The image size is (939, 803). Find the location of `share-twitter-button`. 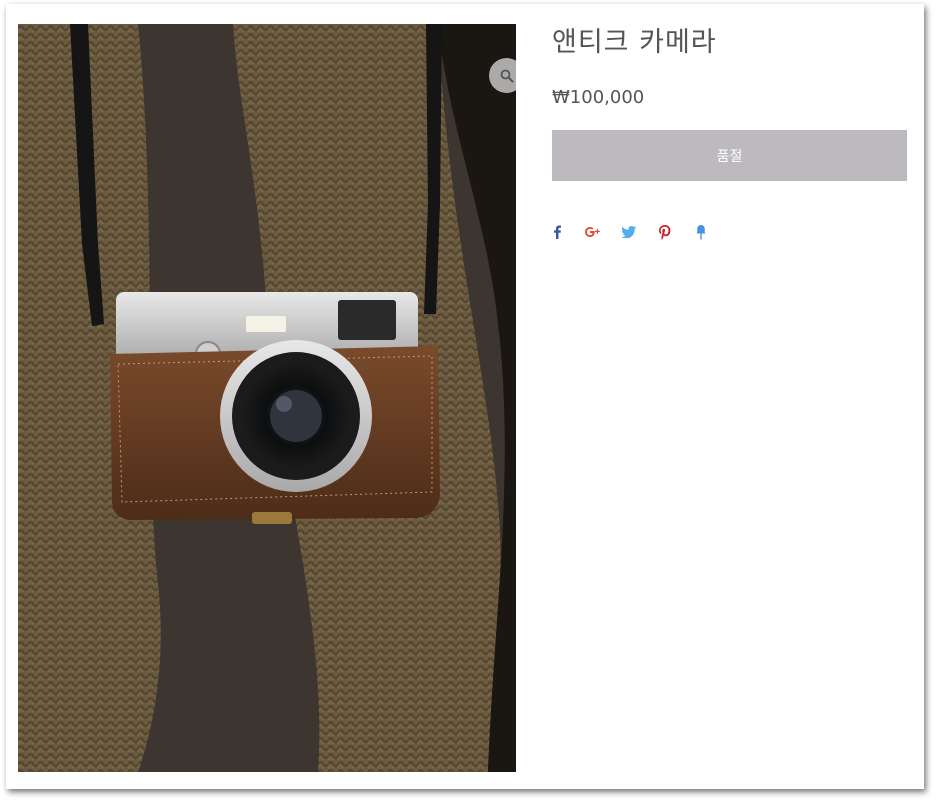

share-twitter-button is located at coordinates (629, 232).